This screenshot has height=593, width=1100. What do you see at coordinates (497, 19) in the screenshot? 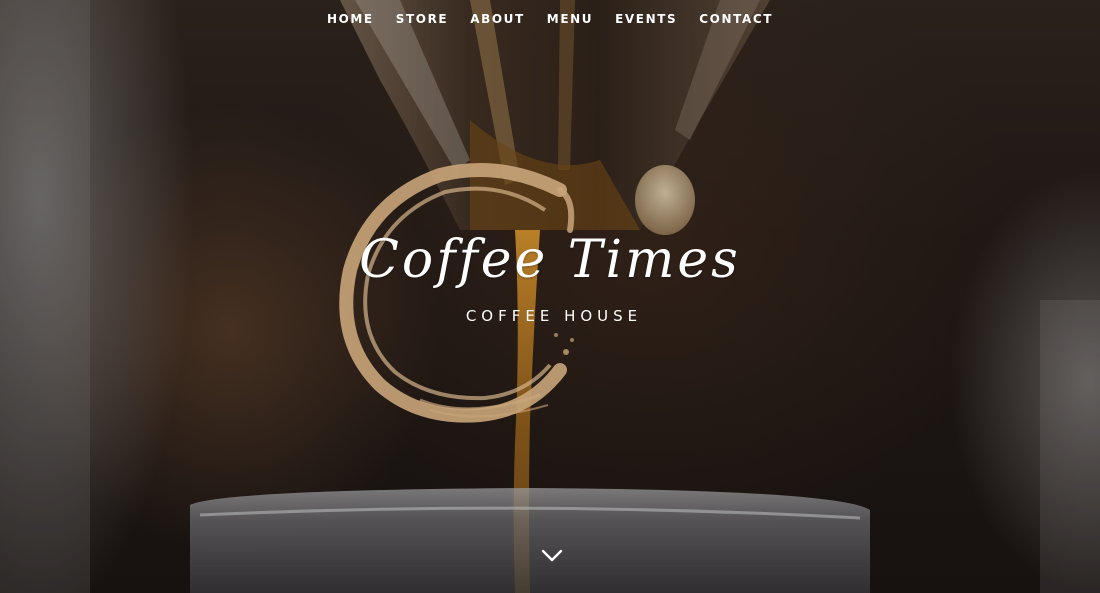
I see `nav-item-about: ABOUT` at bounding box center [497, 19].